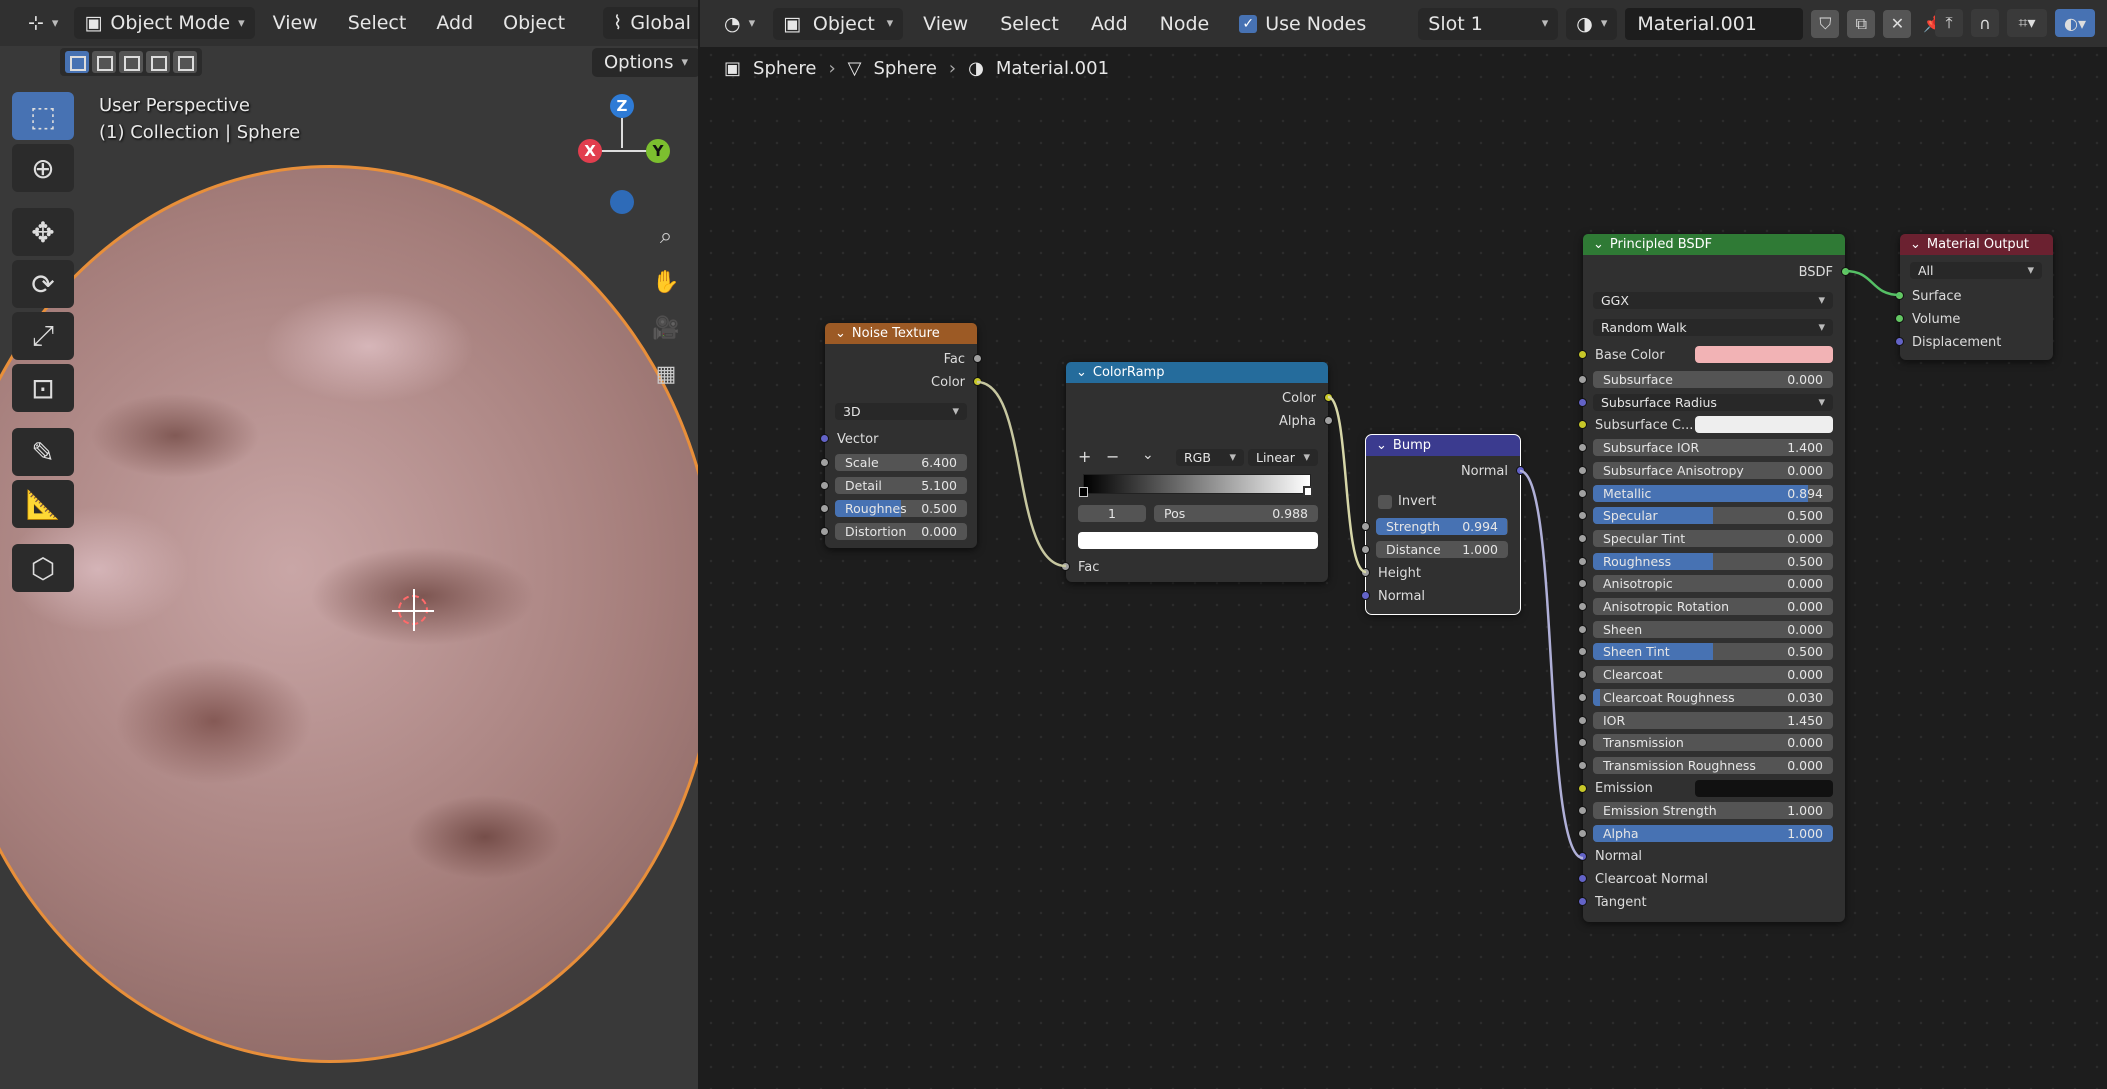  What do you see at coordinates (901, 411) in the screenshot?
I see `dimensions-dropdown: 3D ▾` at bounding box center [901, 411].